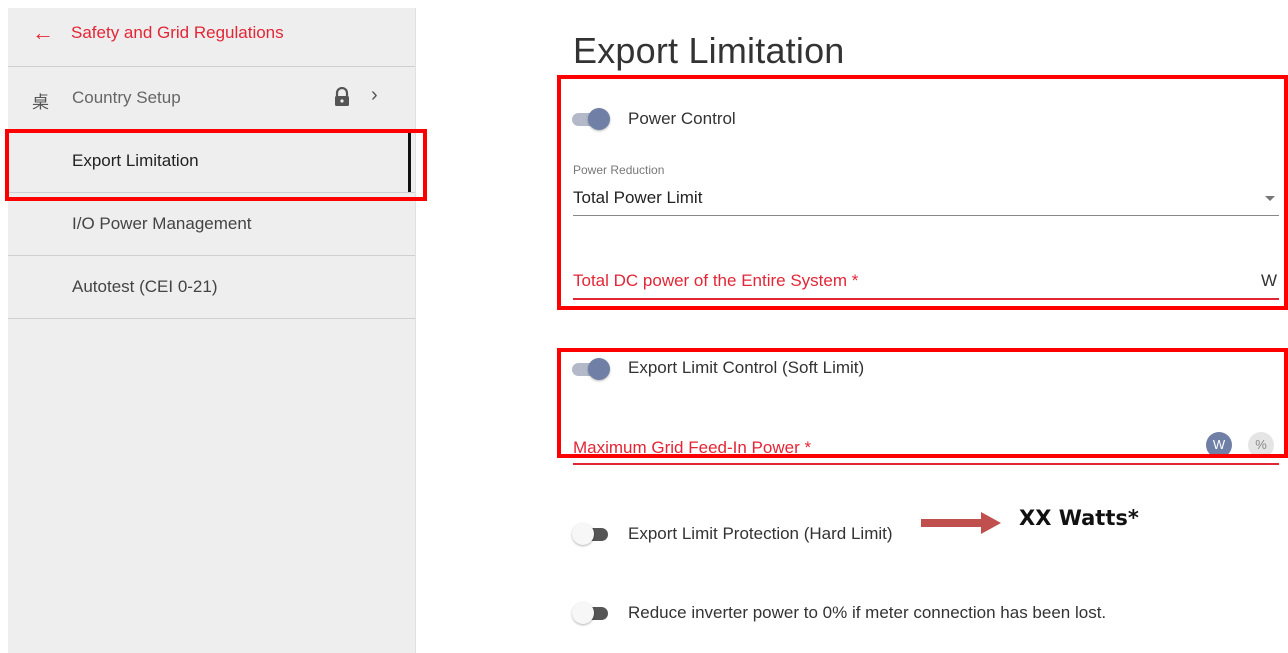 The height and width of the screenshot is (653, 1288). What do you see at coordinates (961, 523) in the screenshot?
I see `annotation-arrow-icon` at bounding box center [961, 523].